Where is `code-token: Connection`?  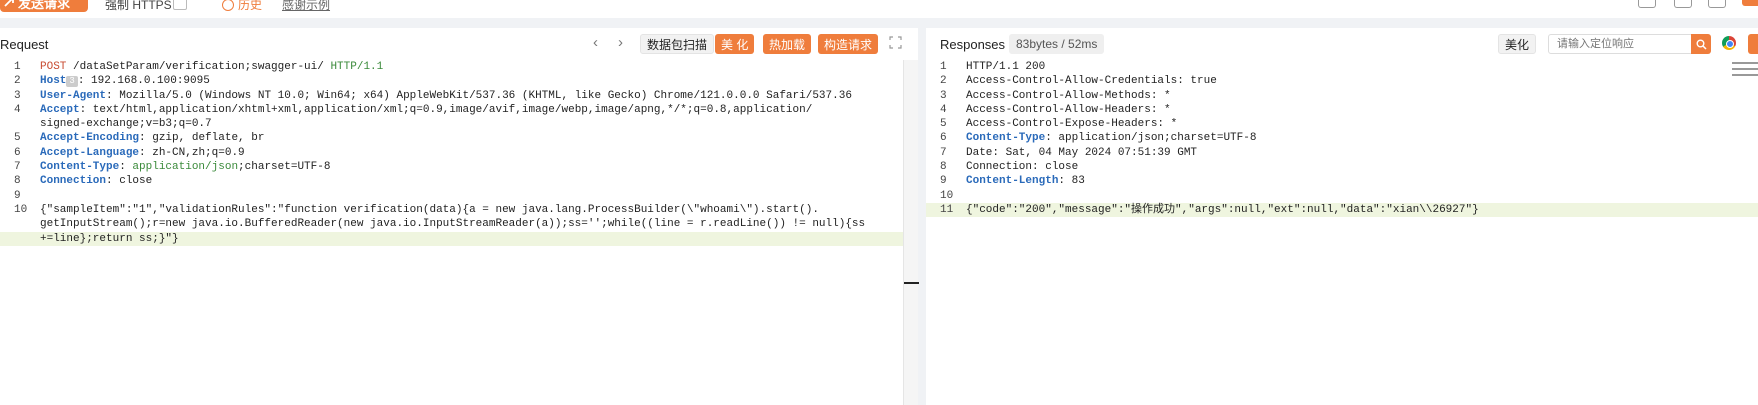 code-token: Connection is located at coordinates (73, 181).